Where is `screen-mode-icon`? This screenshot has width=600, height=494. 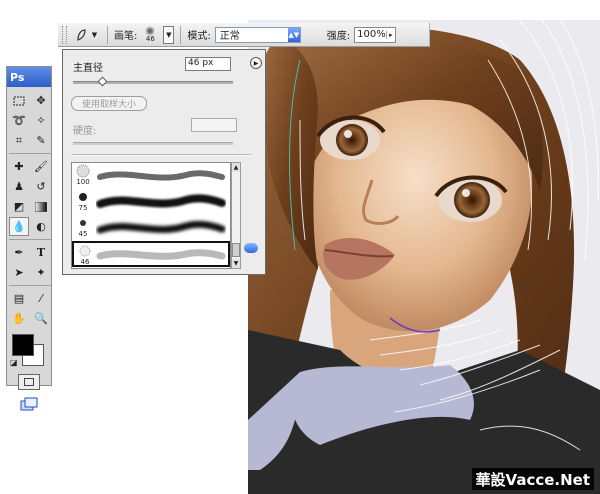 screen-mode-icon is located at coordinates (29, 404).